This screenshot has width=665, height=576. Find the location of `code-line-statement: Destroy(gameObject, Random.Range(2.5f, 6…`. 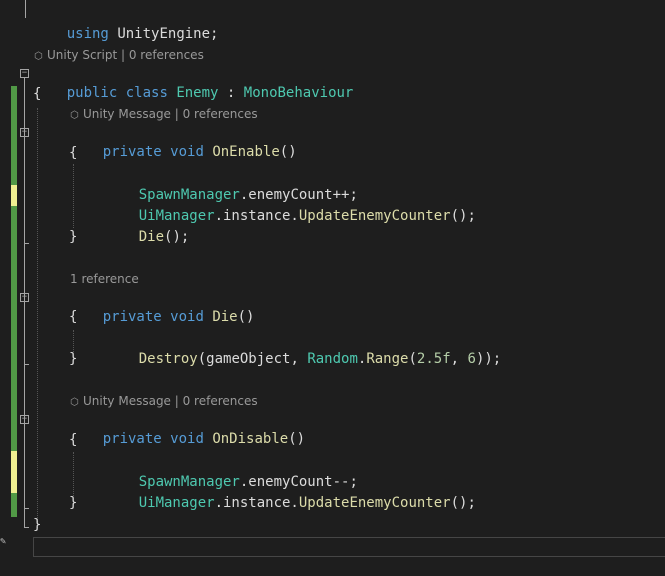

code-line-statement: Destroy(gameObject, Random.Range(2.5f, 6… is located at coordinates (303, 347).